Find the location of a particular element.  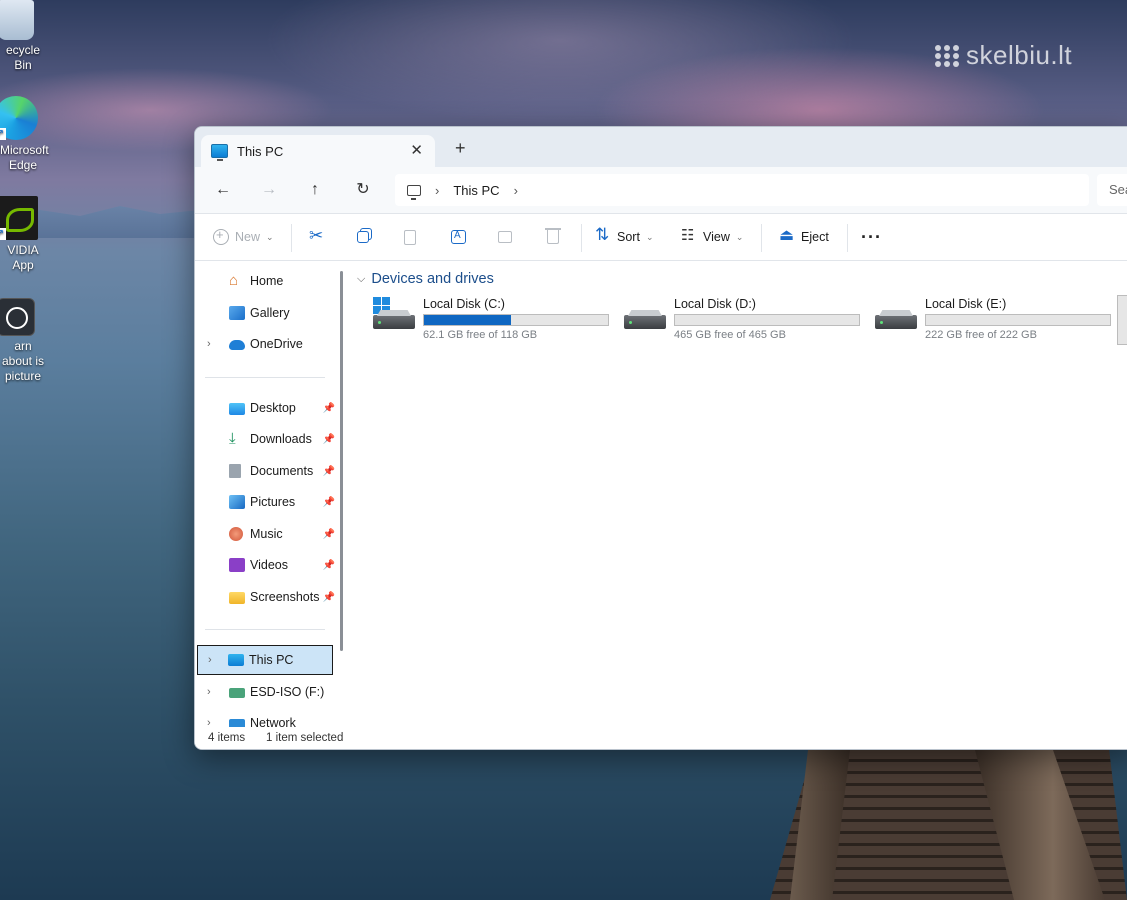

sidebar-divider is located at coordinates (265, 629).